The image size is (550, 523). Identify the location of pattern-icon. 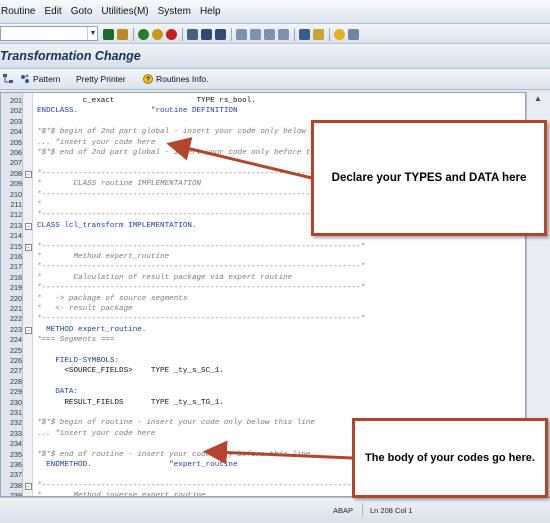
(25, 78).